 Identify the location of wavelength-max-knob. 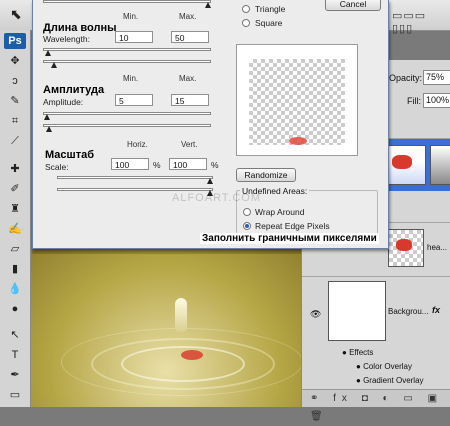
(54, 65).